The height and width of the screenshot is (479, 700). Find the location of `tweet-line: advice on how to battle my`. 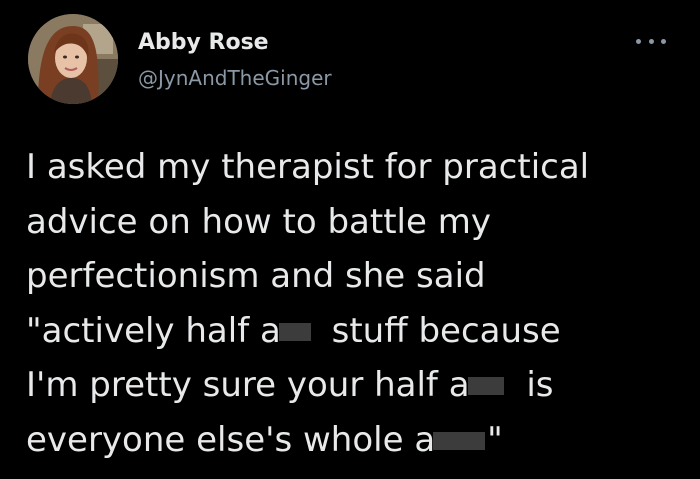

tweet-line: advice on how to battle my is located at coordinates (258, 221).